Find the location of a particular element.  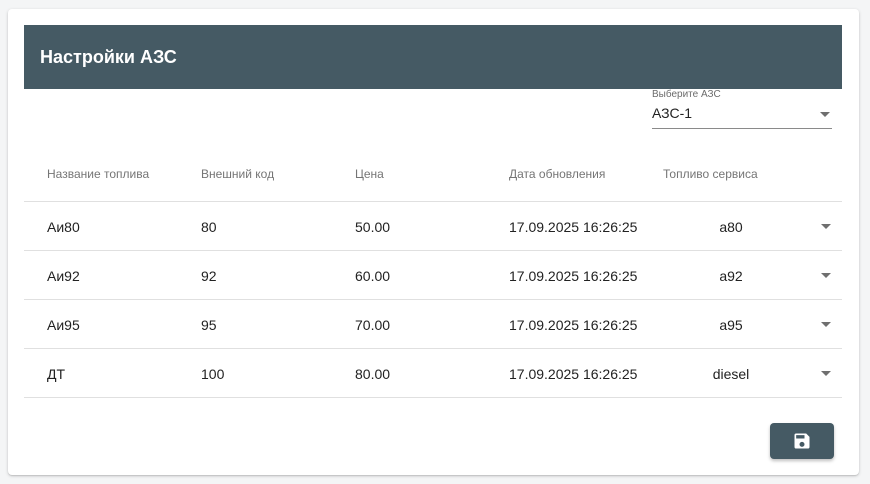

price: 50.00 is located at coordinates (373, 227).